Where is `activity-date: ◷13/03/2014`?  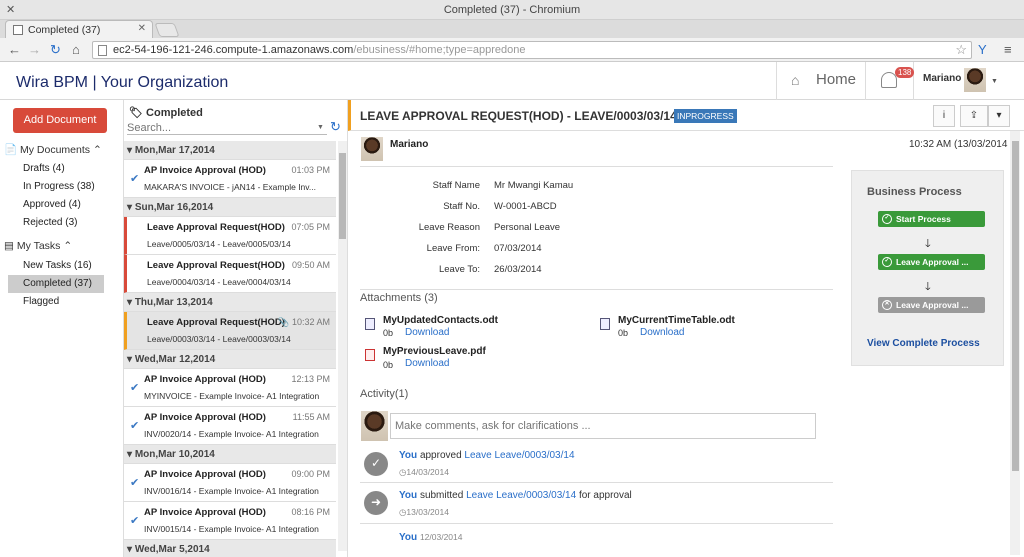 activity-date: ◷13/03/2014 is located at coordinates (424, 512).